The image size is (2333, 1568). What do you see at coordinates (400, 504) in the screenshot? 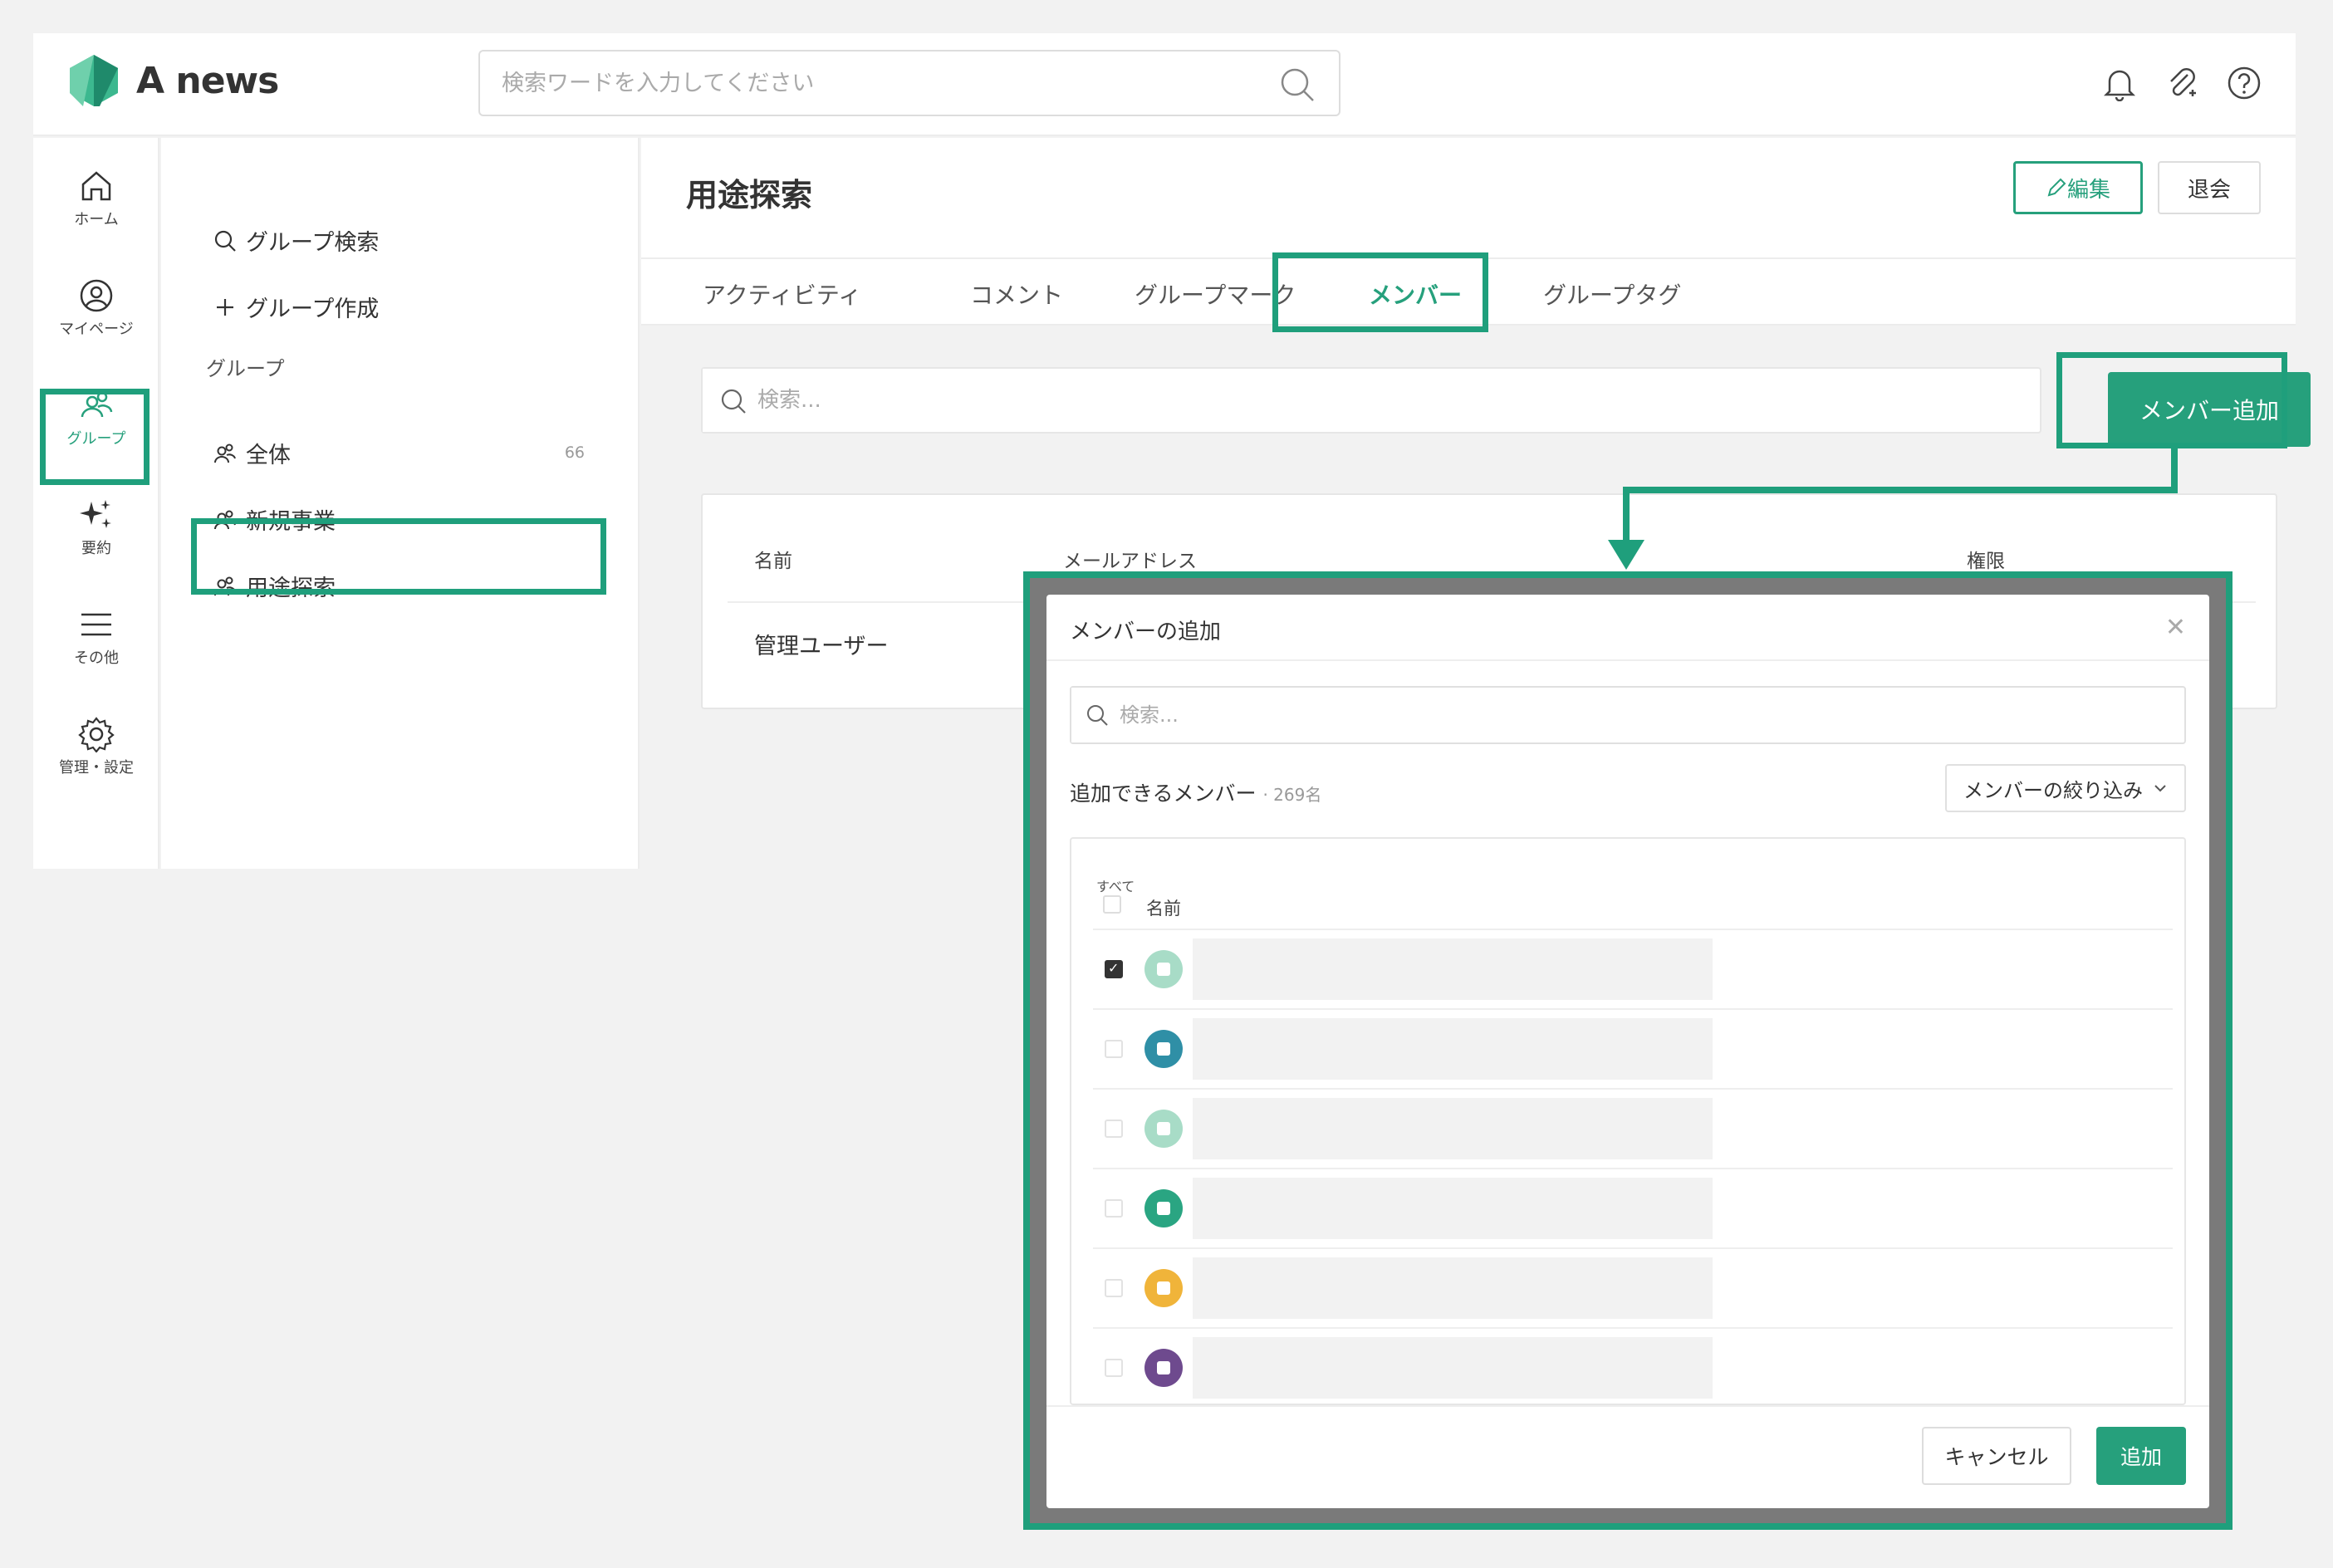
I see `group-sidebar: グループ検索 グループ作成 グループ 全体 66 新規事業 用途探索` at bounding box center [400, 504].